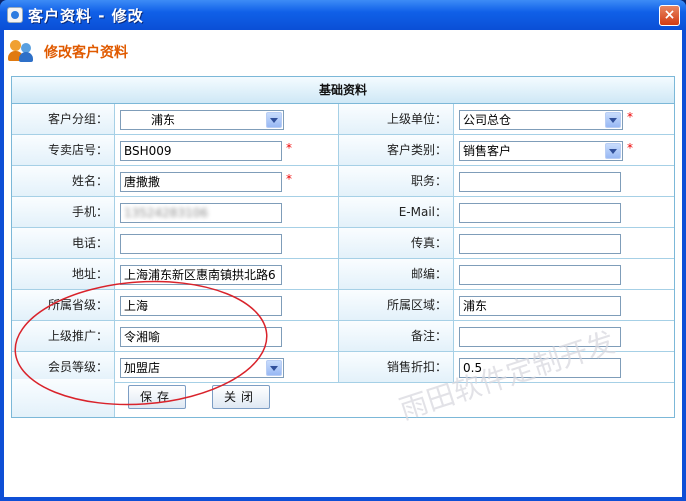 The width and height of the screenshot is (686, 501). Describe the element at coordinates (201, 182) in the screenshot. I see `name-input: 唐撒撒` at that location.